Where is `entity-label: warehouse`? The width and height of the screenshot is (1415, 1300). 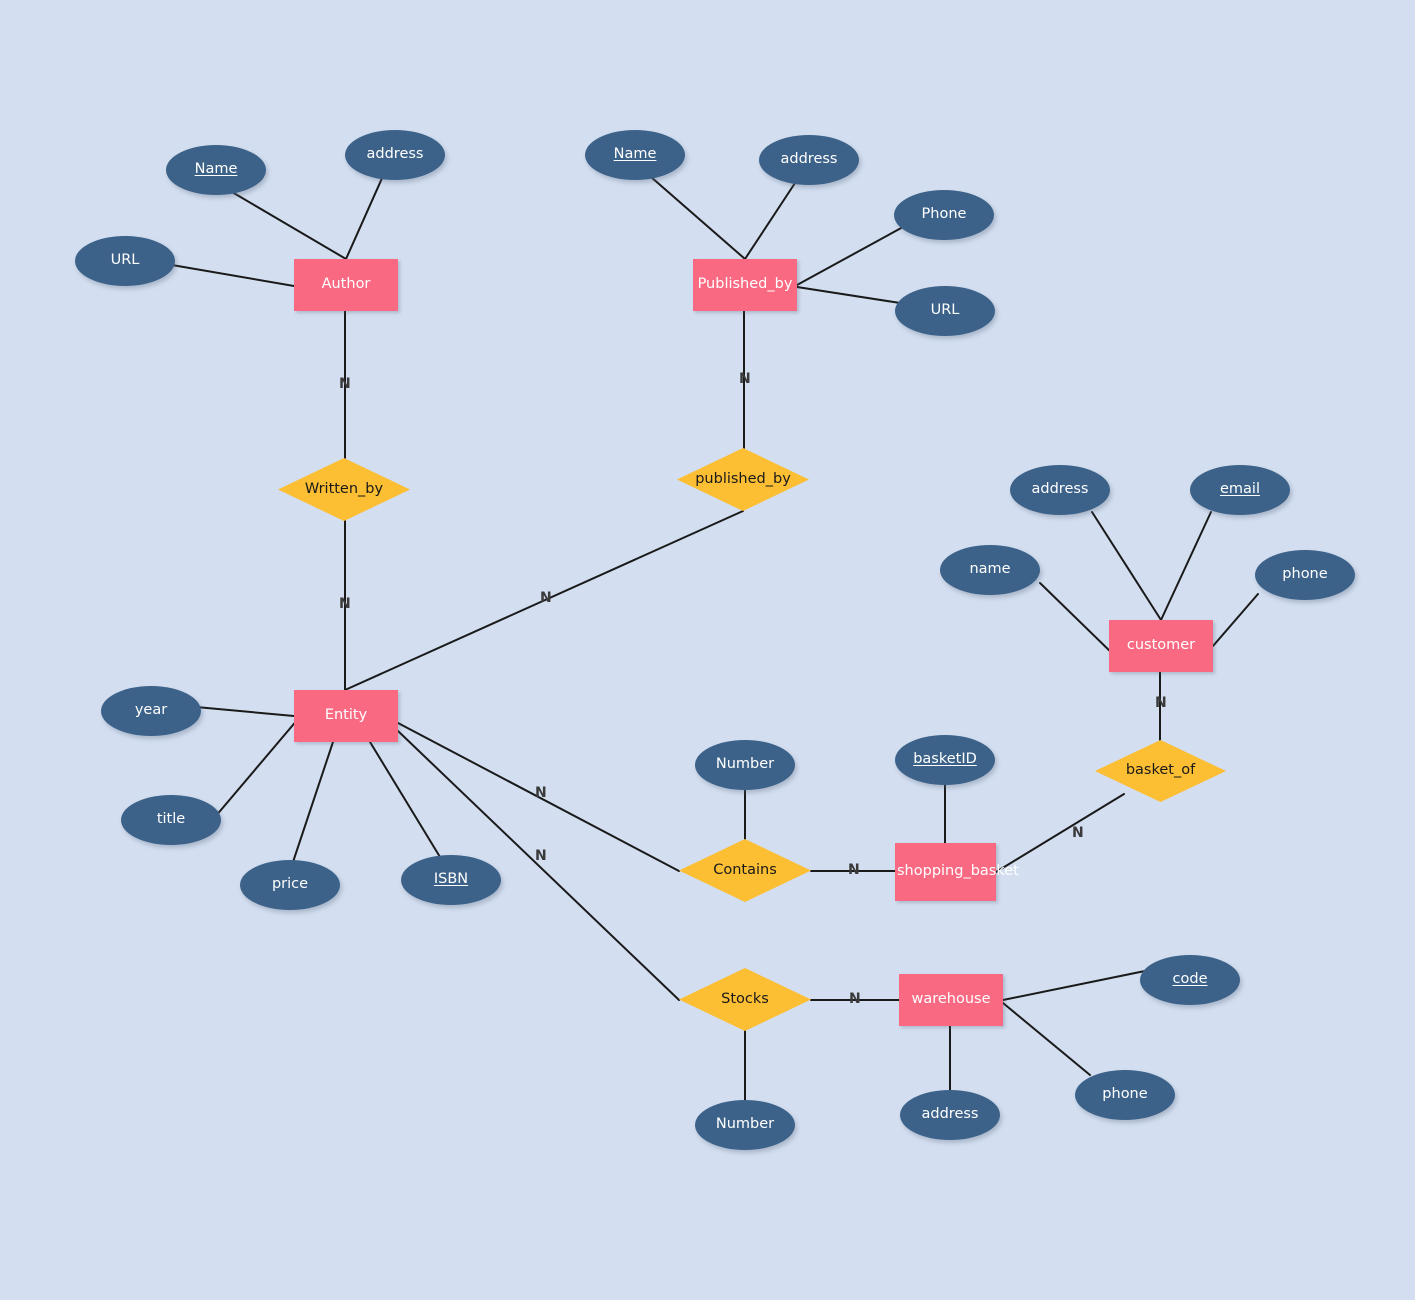 entity-label: warehouse is located at coordinates (951, 999).